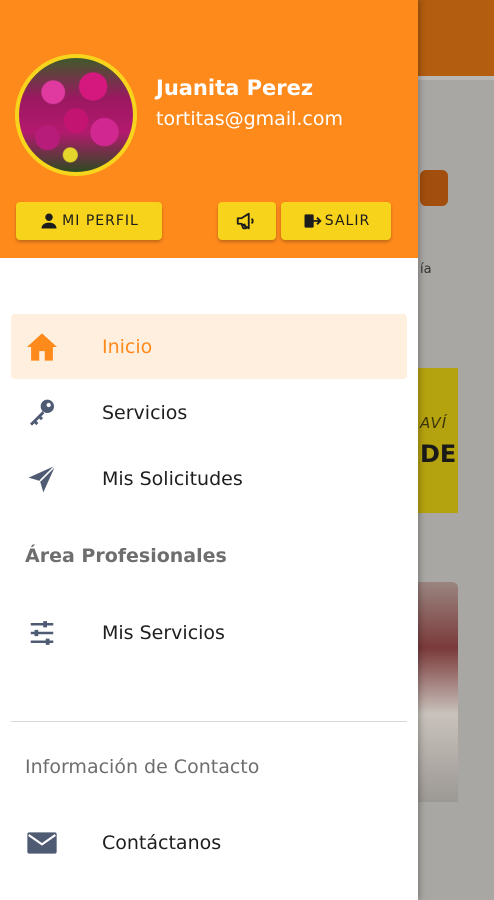 The image size is (494, 900). I want to click on divider, so click(209, 721).